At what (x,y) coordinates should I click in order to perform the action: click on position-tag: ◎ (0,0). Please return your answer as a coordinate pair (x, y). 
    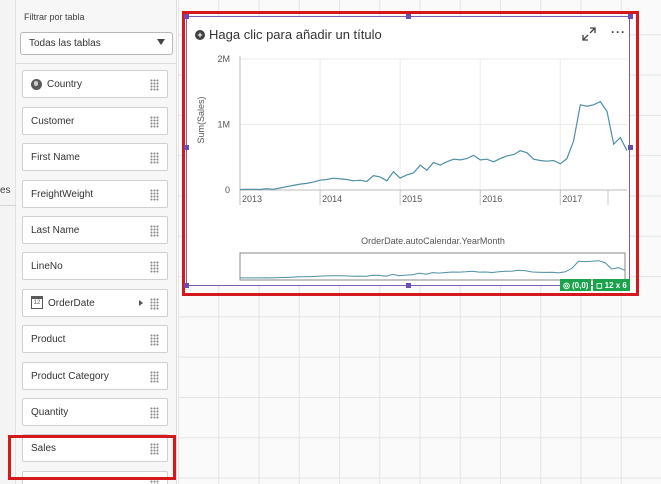
    Looking at the image, I should click on (576, 285).